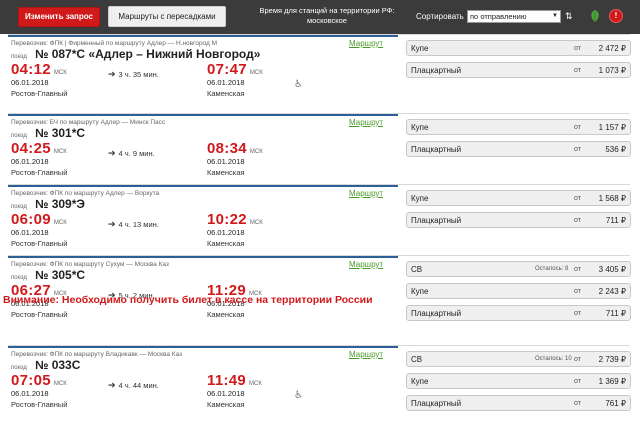 The image size is (640, 424). What do you see at coordinates (514, 16) in the screenshot?
I see `sort-select: по отправлению ▼` at bounding box center [514, 16].